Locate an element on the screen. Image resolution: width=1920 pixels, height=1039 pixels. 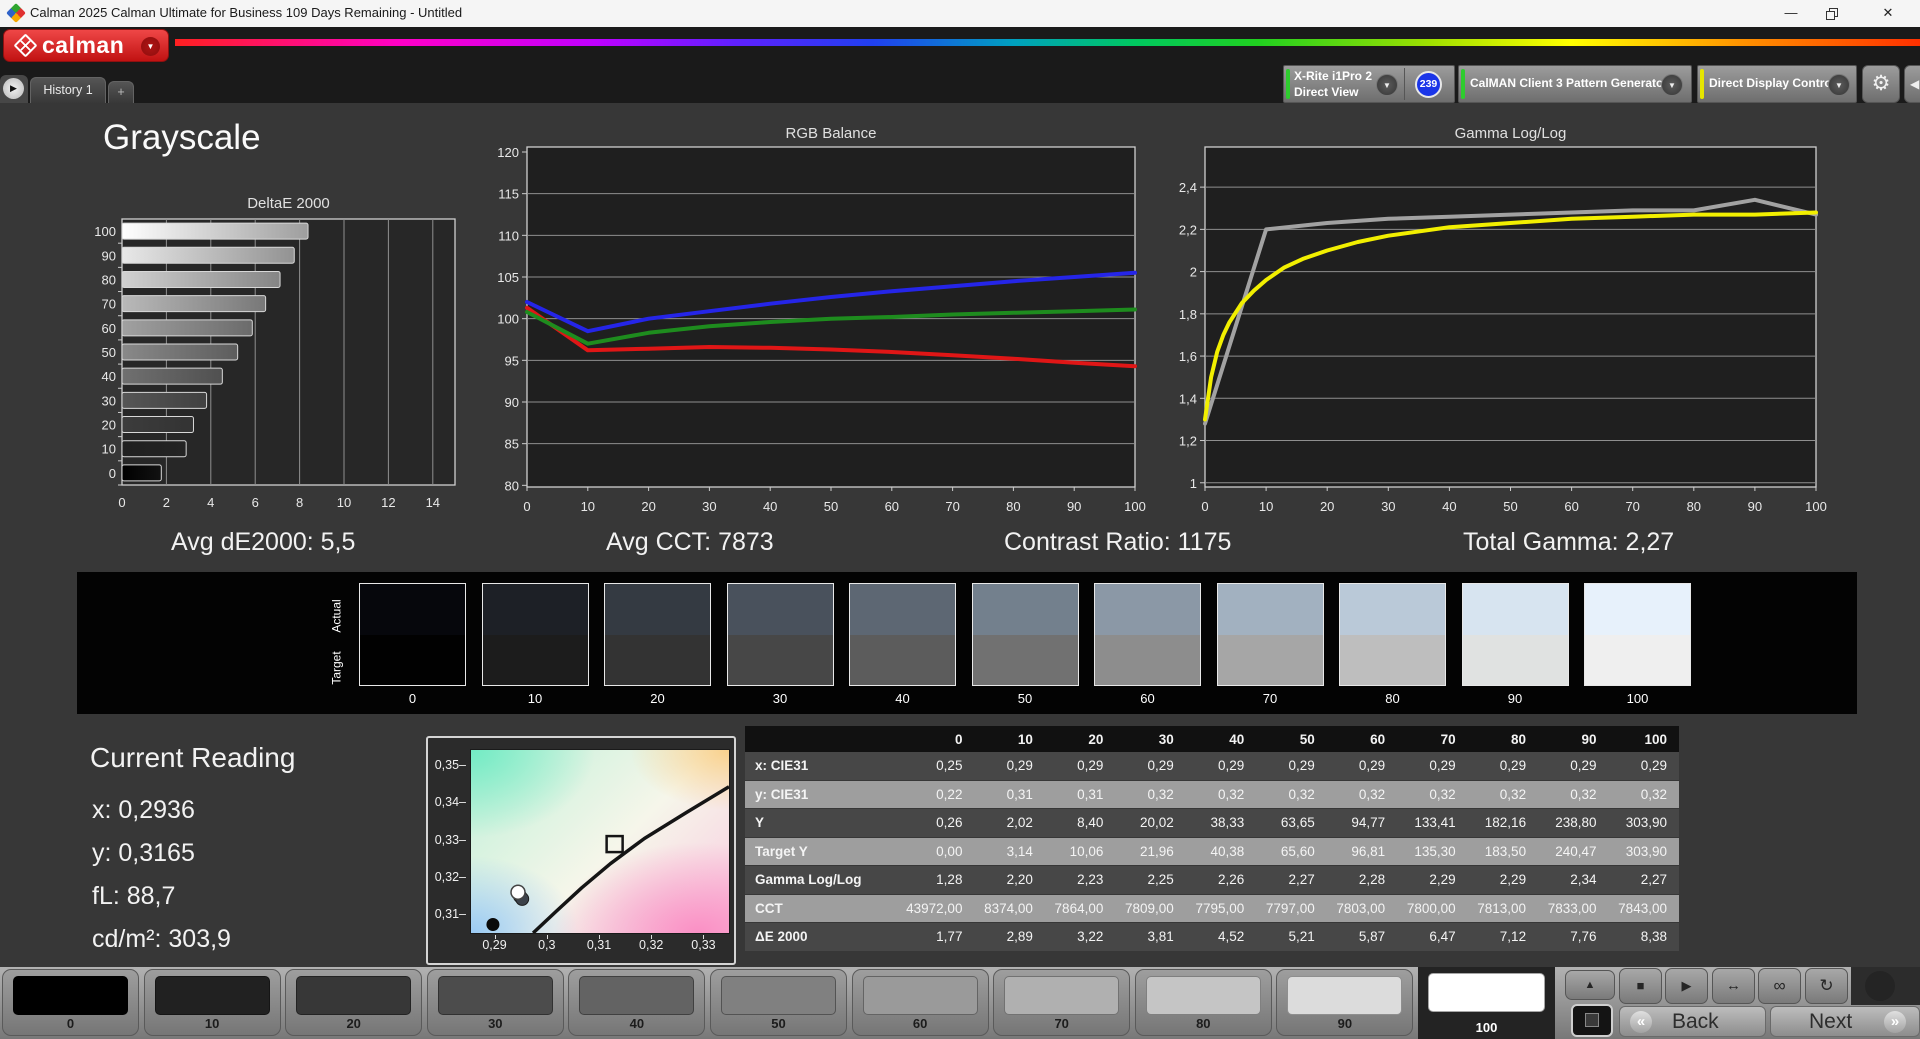
table-cell: 0,31 is located at coordinates (1019, 794).